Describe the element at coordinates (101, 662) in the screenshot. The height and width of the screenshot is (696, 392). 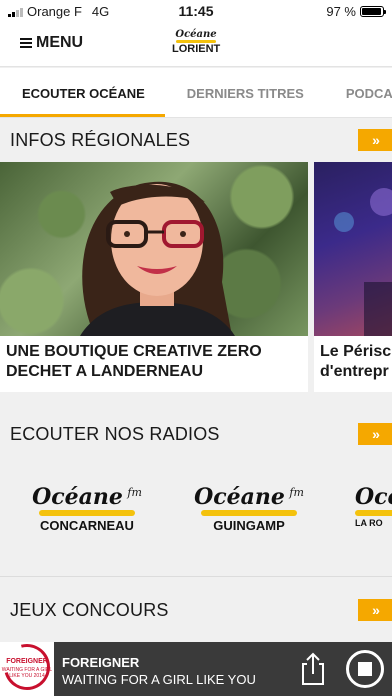
I see `track-artist: FOREIGNER` at that location.